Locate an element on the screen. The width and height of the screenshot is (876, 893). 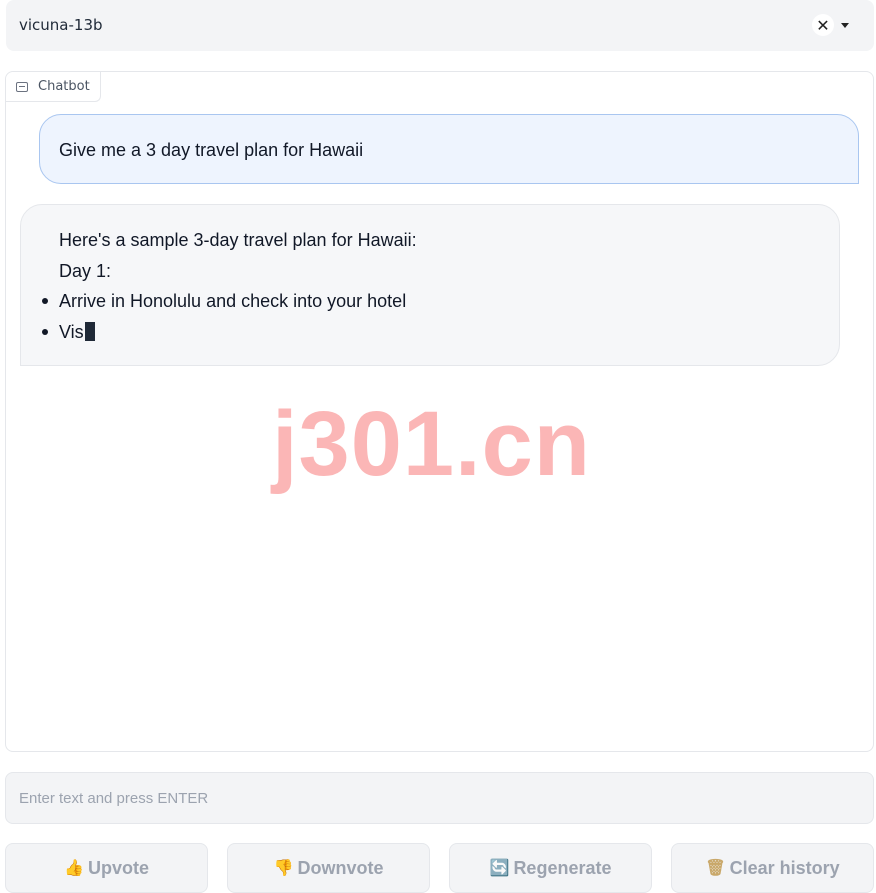
bot-bullet-item-streaming: Vis is located at coordinates (77, 332).